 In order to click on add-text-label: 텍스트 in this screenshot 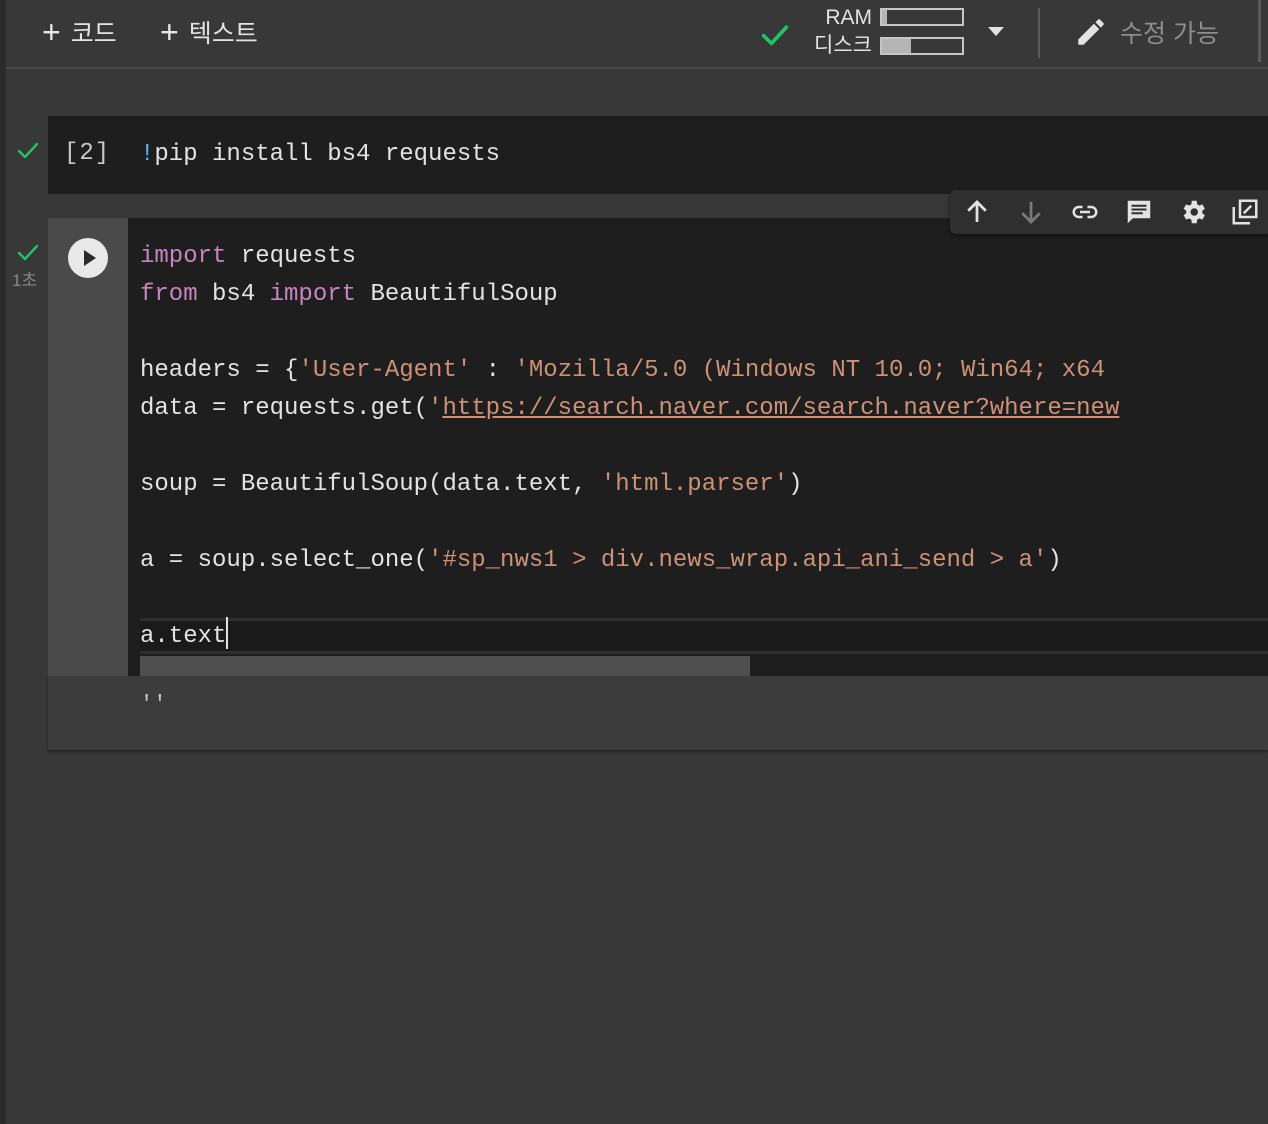, I will do `click(223, 34)`.